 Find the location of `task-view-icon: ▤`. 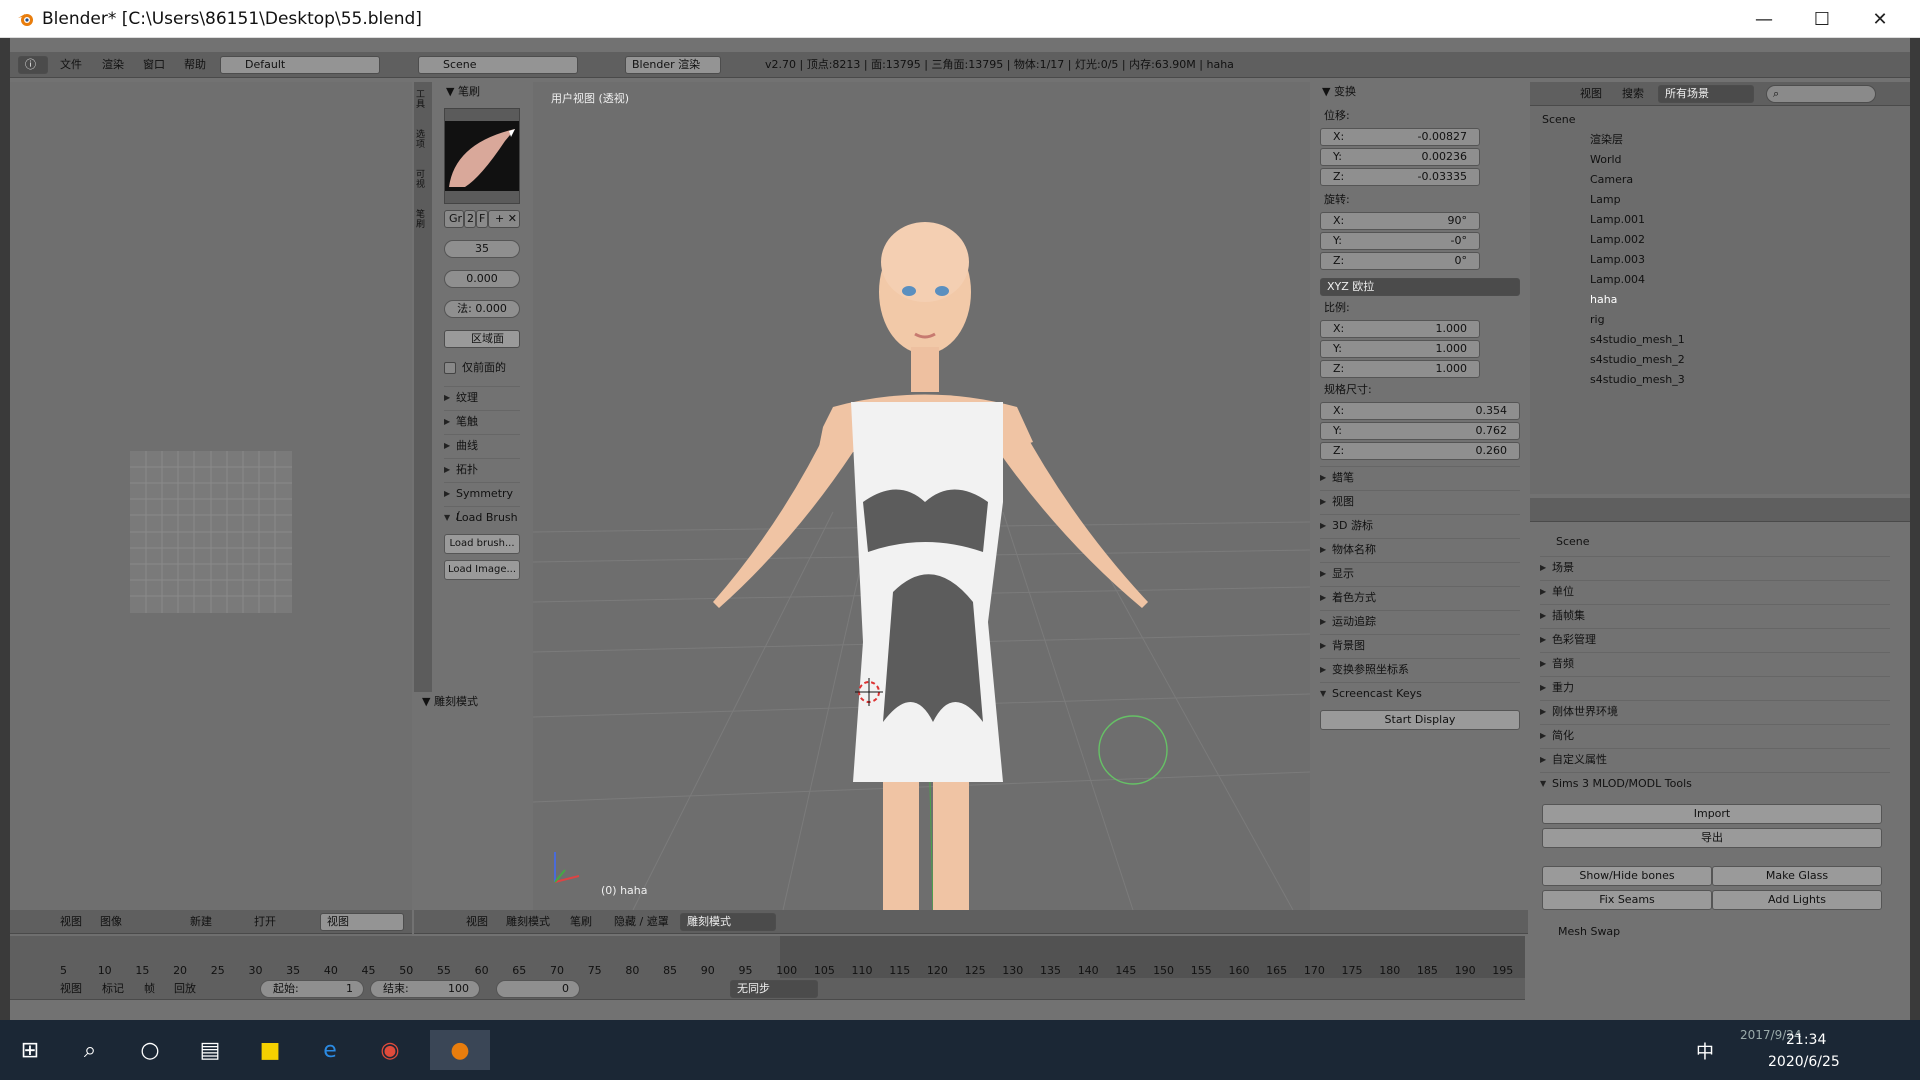

task-view-icon: ▤ is located at coordinates (210, 1050).